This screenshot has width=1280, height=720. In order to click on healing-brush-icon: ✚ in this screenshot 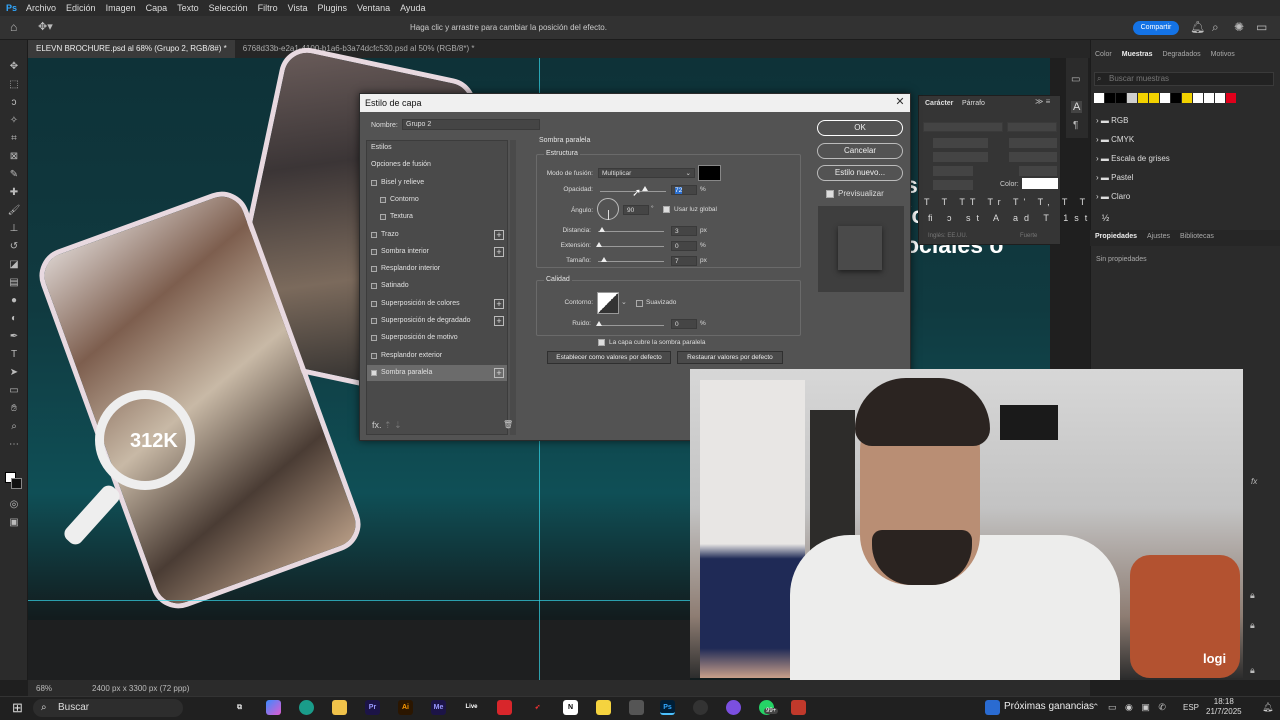, I will do `click(14, 193)`.